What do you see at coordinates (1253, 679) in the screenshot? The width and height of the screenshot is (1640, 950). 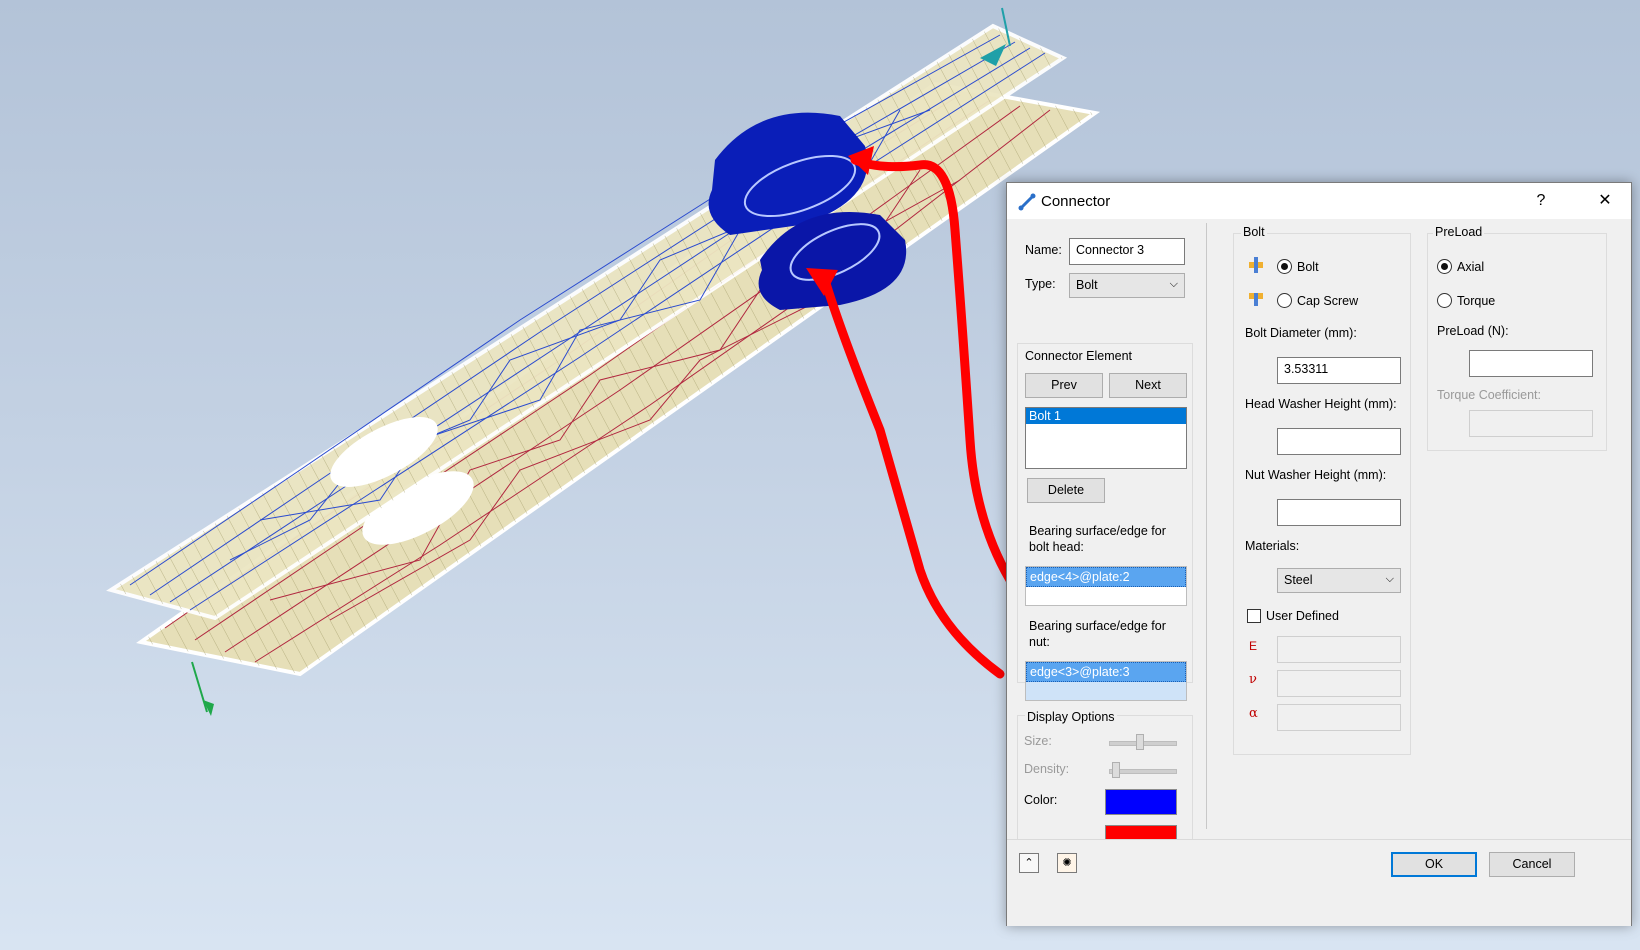 I see `poisson-label: ν` at bounding box center [1253, 679].